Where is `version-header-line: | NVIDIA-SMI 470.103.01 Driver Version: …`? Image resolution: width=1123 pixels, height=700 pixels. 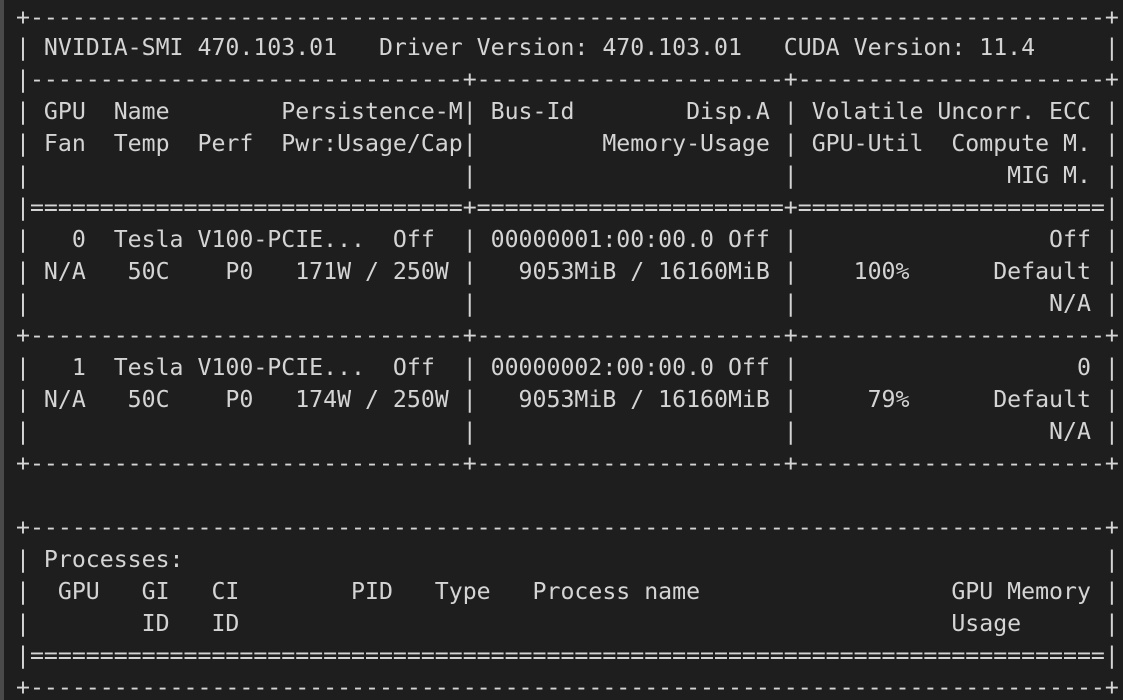
version-header-line: | NVIDIA-SMI 470.103.01 Driver Version: … is located at coordinates (567, 47).